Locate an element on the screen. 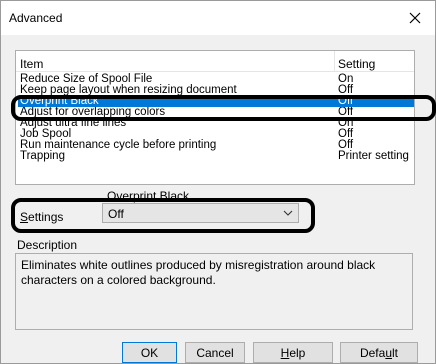  settings-dropdown-value: Off is located at coordinates (116, 214).